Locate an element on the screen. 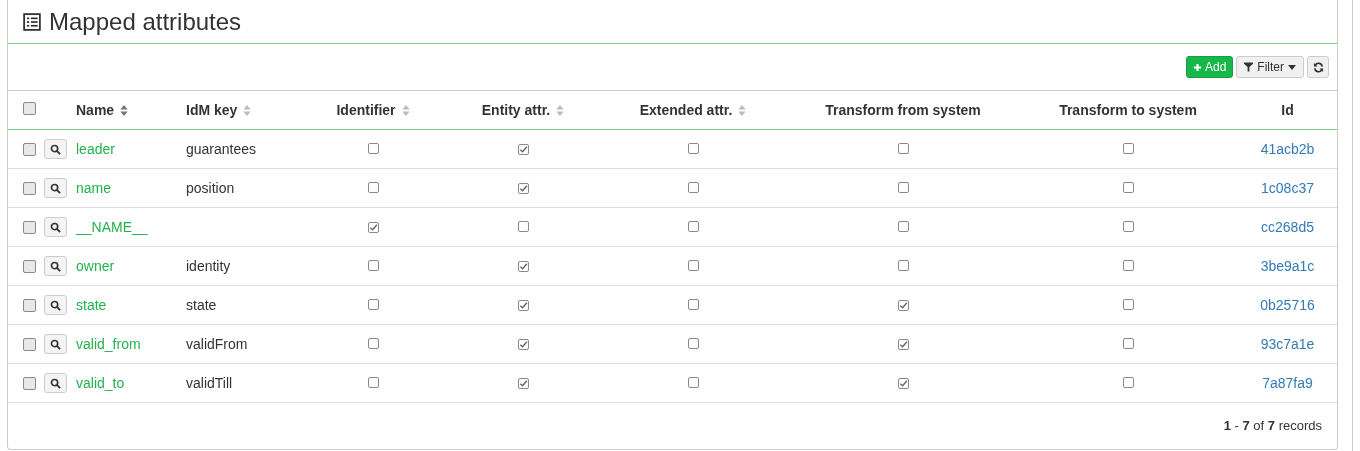  idm-key: state is located at coordinates (201, 304).